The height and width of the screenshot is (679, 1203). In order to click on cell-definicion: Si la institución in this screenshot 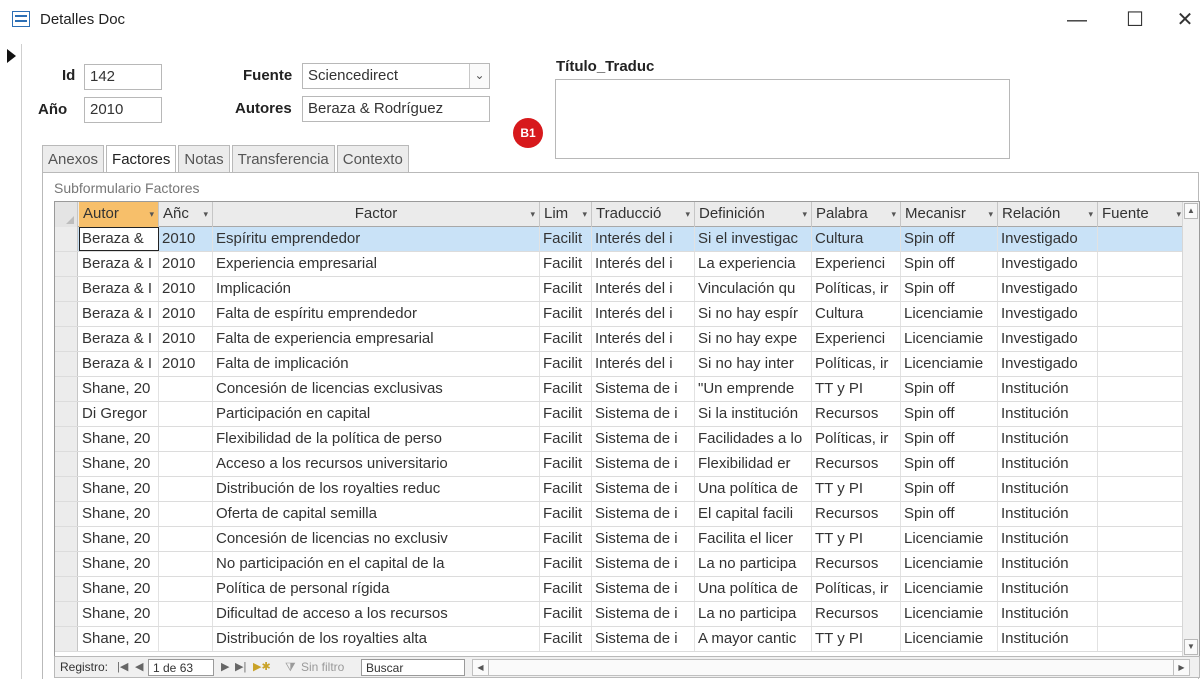, I will do `click(753, 414)`.